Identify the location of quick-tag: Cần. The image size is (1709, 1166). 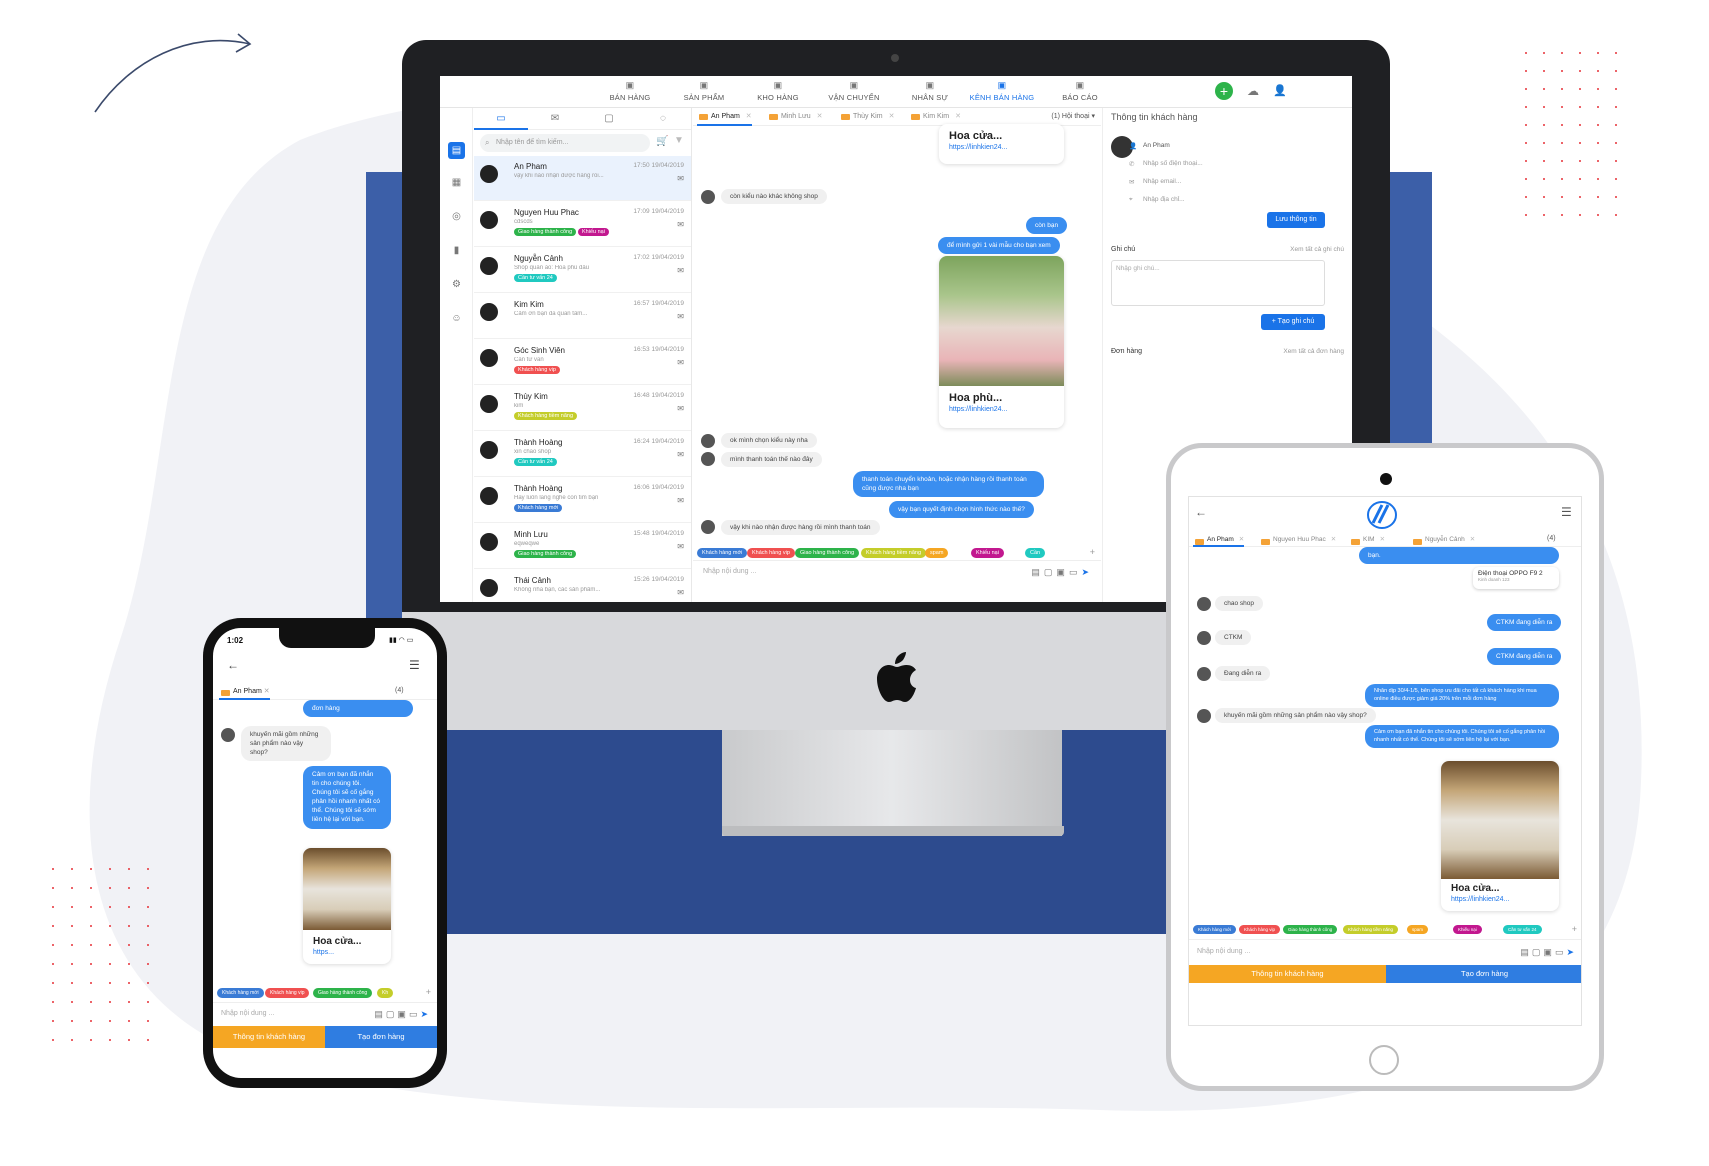
(1035, 553).